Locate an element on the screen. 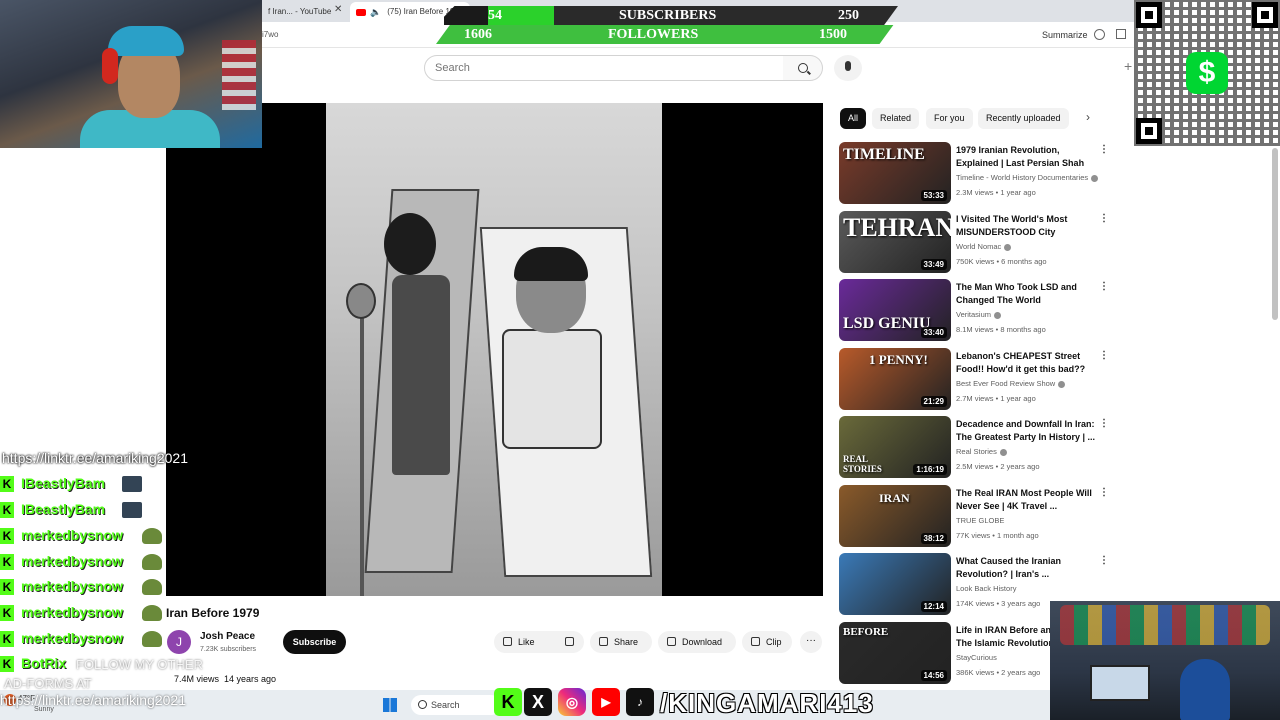 This screenshot has height=720, width=1280. recommendation-channel: TRUE GLOBE is located at coordinates (980, 520).